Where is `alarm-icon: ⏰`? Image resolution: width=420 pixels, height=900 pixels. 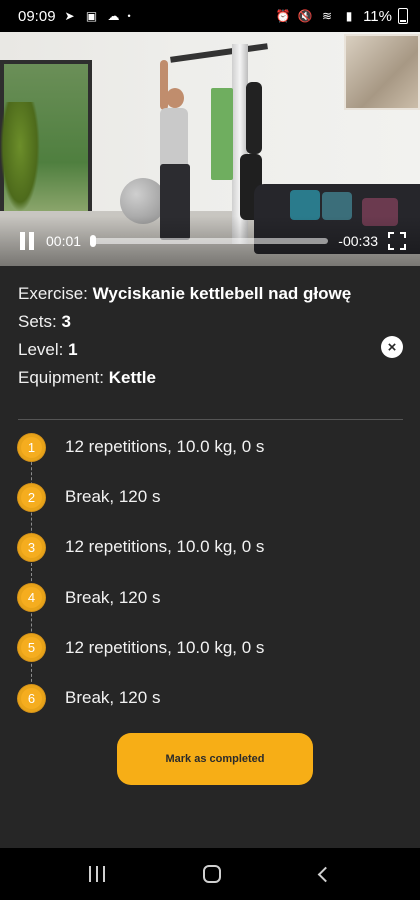 alarm-icon: ⏰ is located at coordinates (283, 16).